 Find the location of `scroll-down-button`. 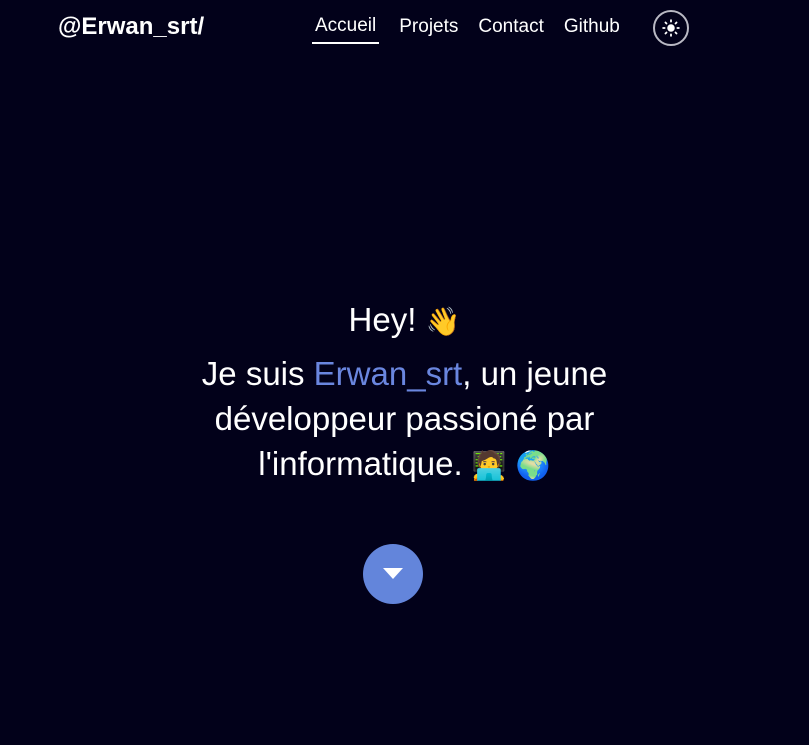

scroll-down-button is located at coordinates (393, 574).